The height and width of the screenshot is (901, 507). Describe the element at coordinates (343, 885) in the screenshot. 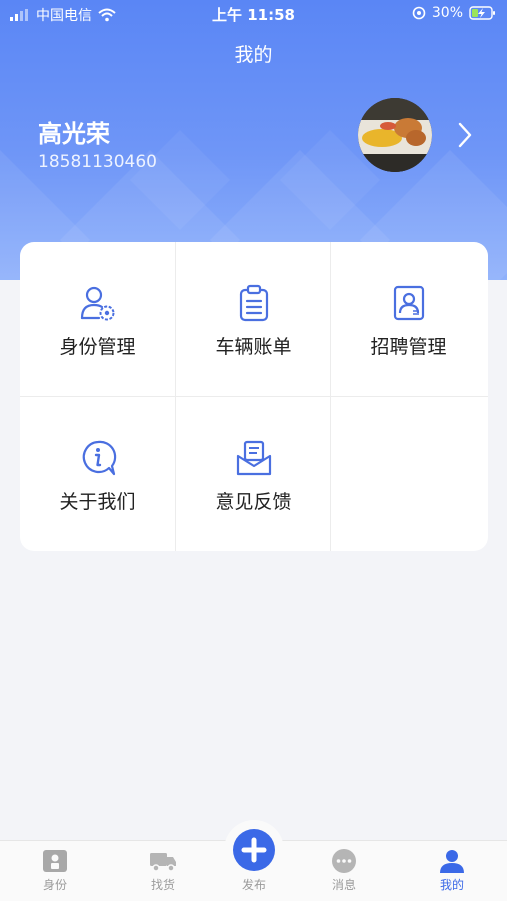

I see `tab-label: 消息` at that location.